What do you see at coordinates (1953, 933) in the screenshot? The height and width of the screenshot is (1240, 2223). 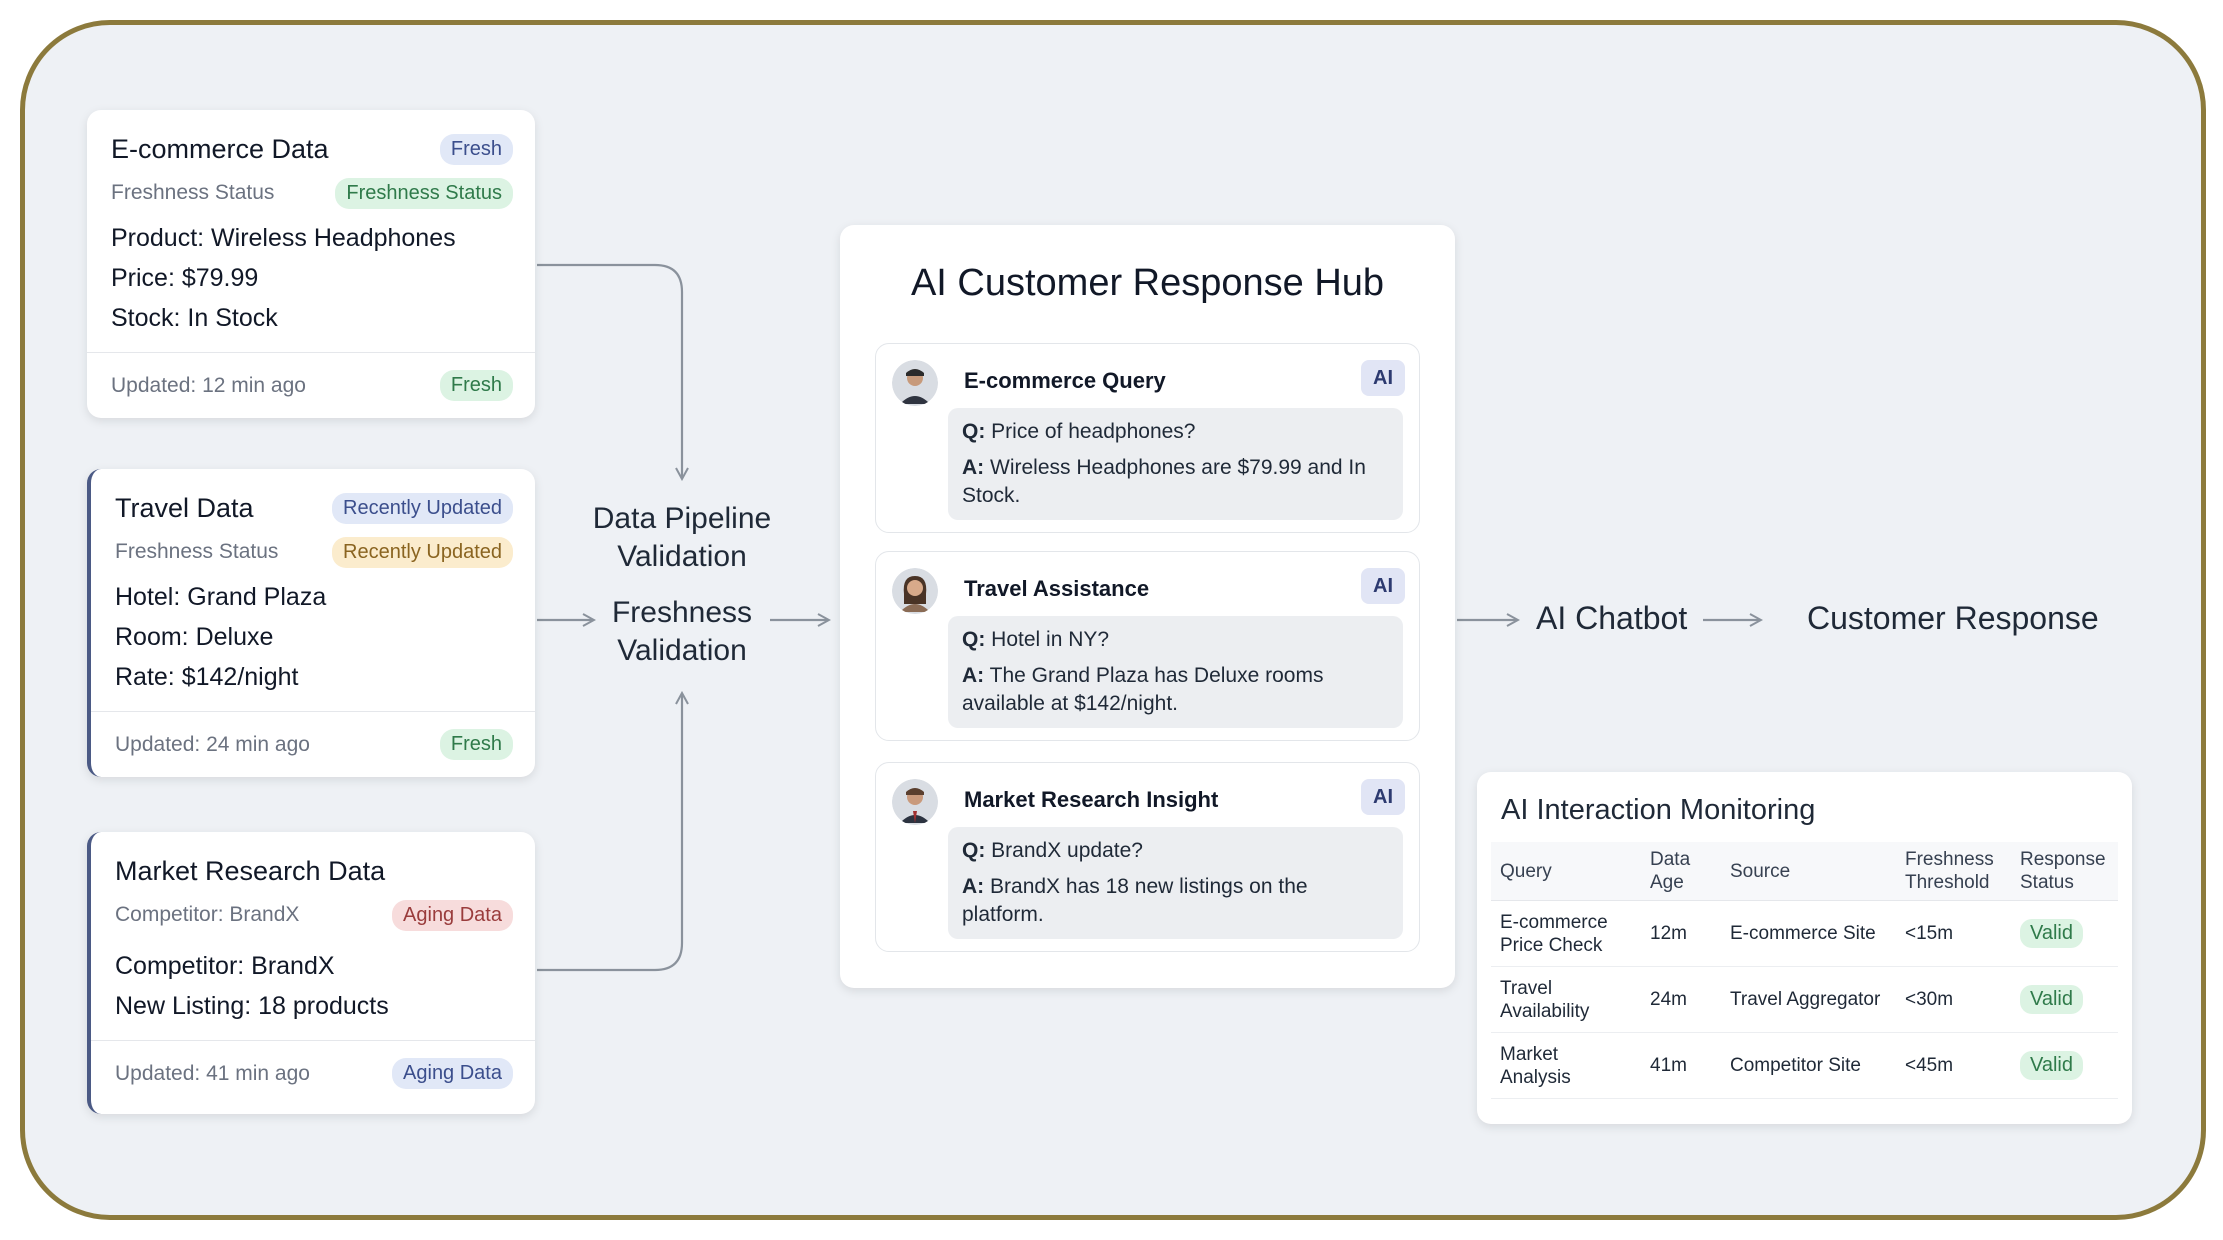 I see `table-cell: <15m` at bounding box center [1953, 933].